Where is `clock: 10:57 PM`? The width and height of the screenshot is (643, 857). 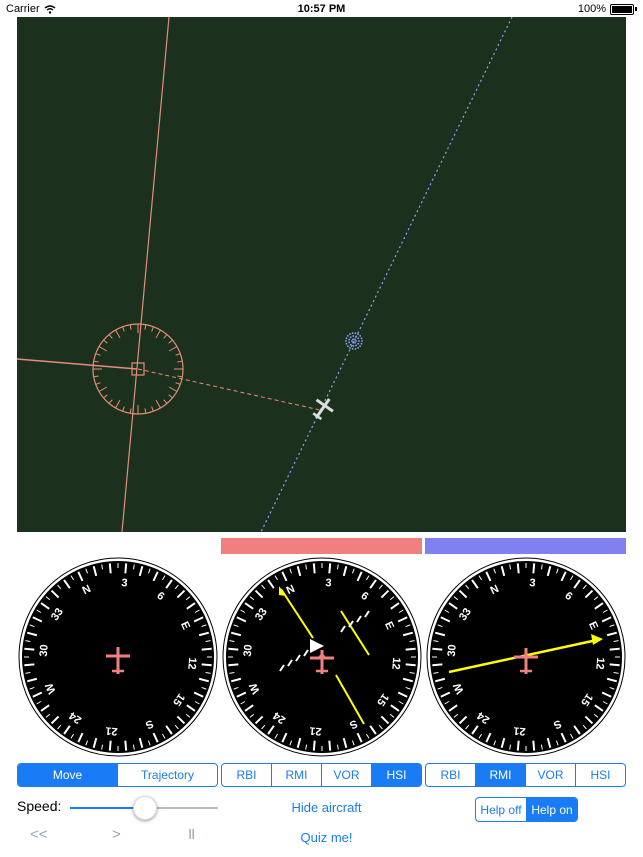 clock: 10:57 PM is located at coordinates (321, 9).